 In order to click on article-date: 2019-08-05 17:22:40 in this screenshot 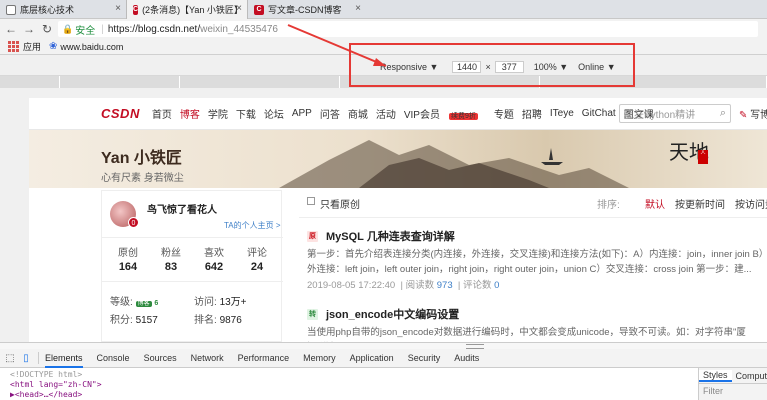, I will do `click(351, 285)`.